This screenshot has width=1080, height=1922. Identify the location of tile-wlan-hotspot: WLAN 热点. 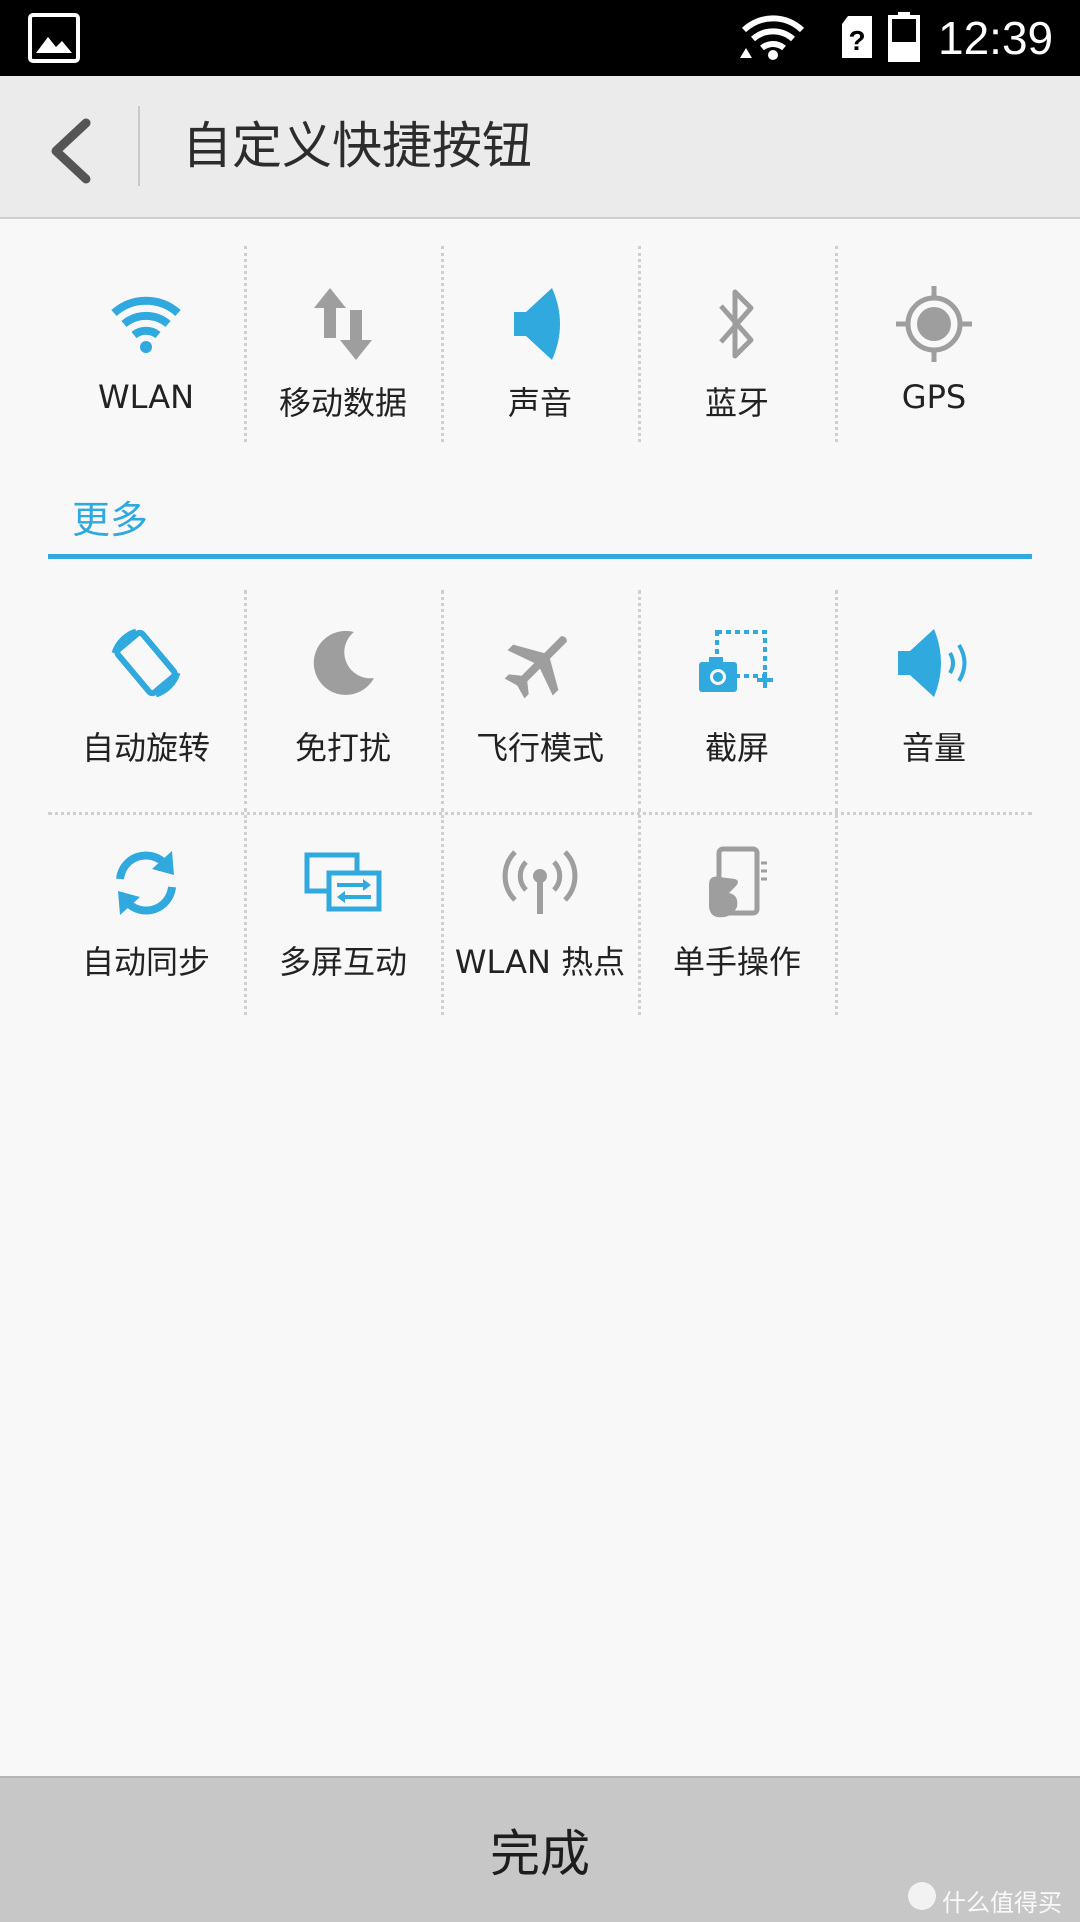
(540, 915).